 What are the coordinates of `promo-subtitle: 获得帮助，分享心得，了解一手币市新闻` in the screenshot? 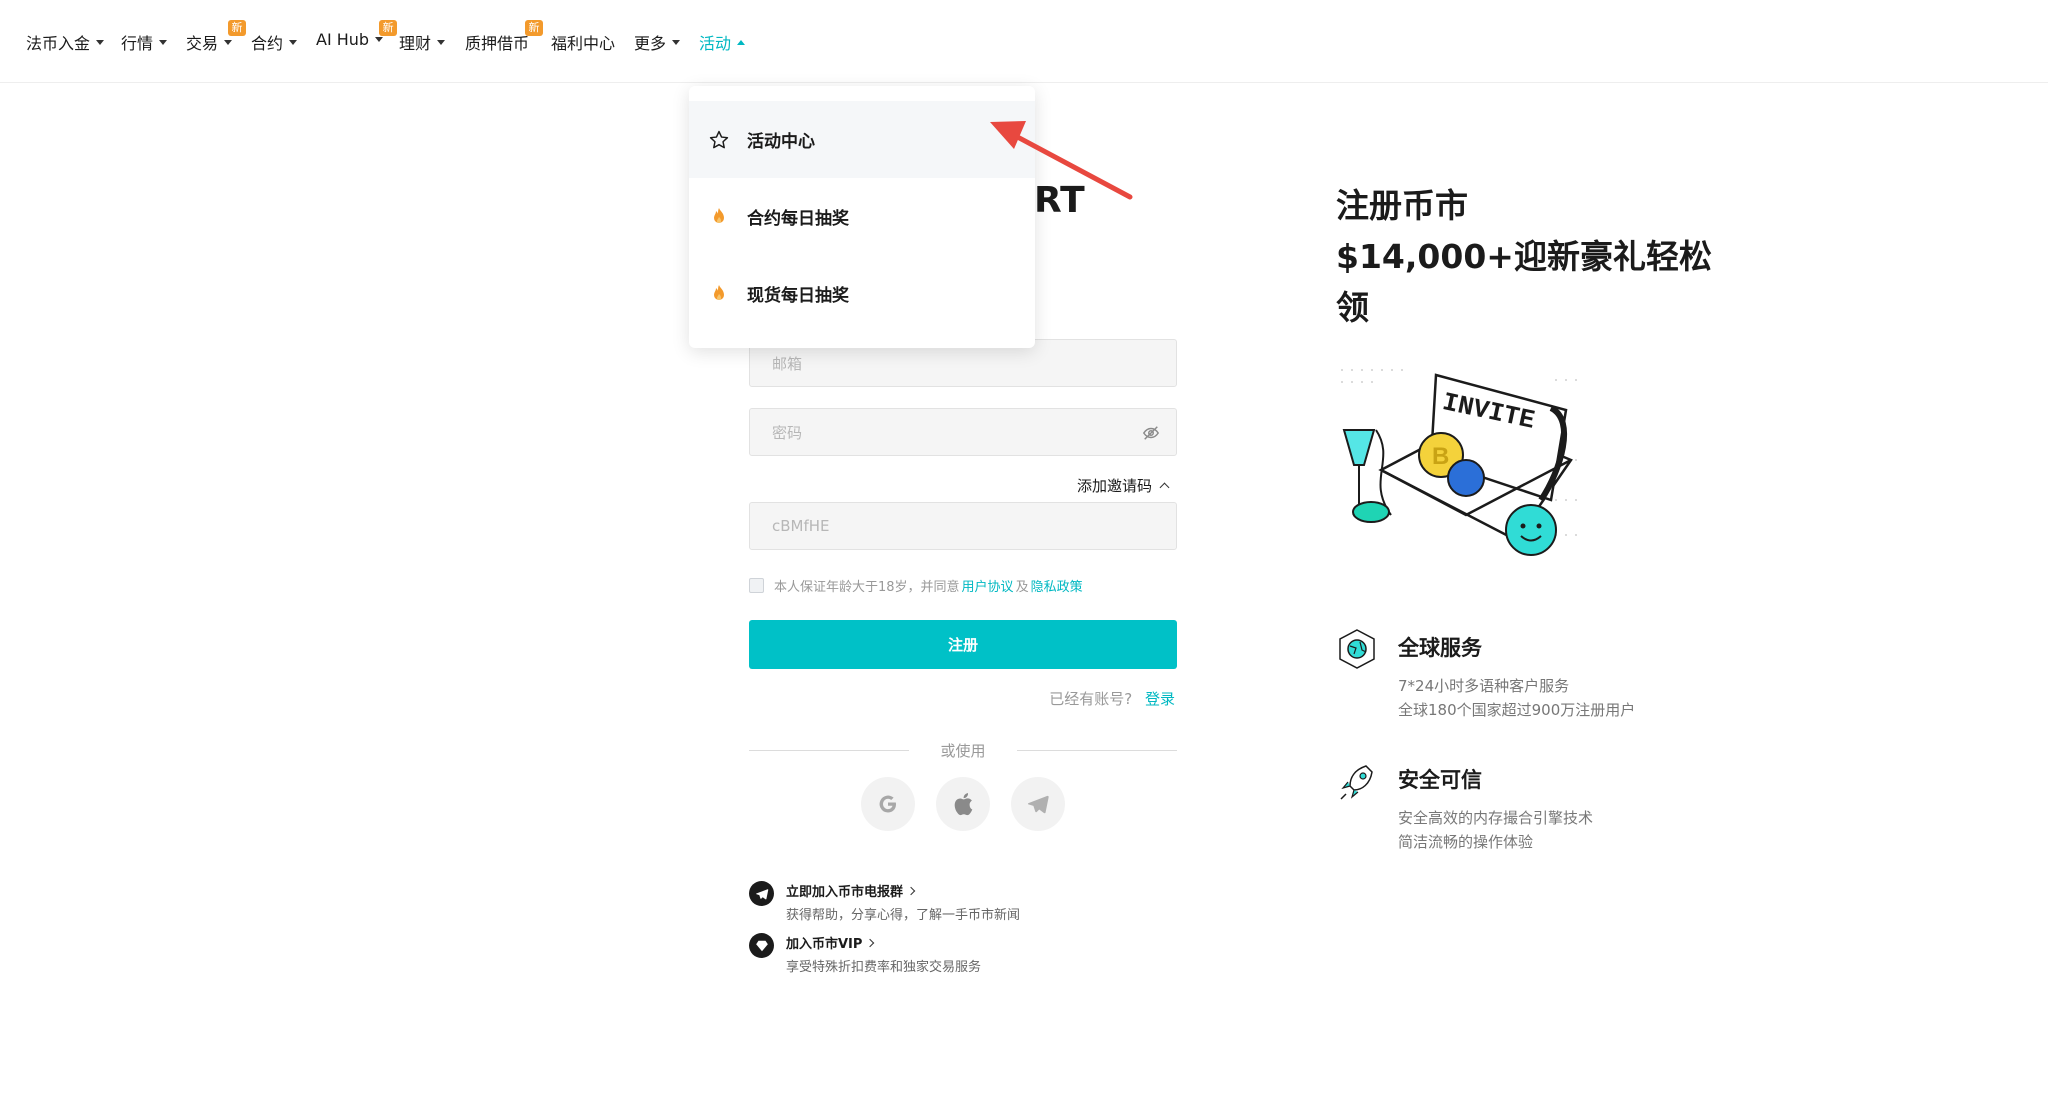 It's located at (903, 915).